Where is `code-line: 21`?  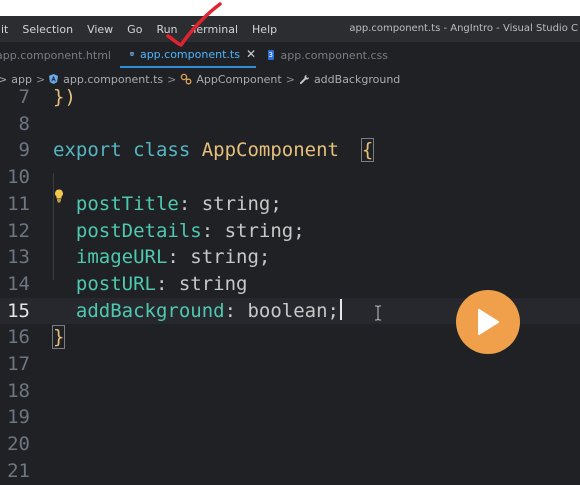 code-line: 21 is located at coordinates (290, 471).